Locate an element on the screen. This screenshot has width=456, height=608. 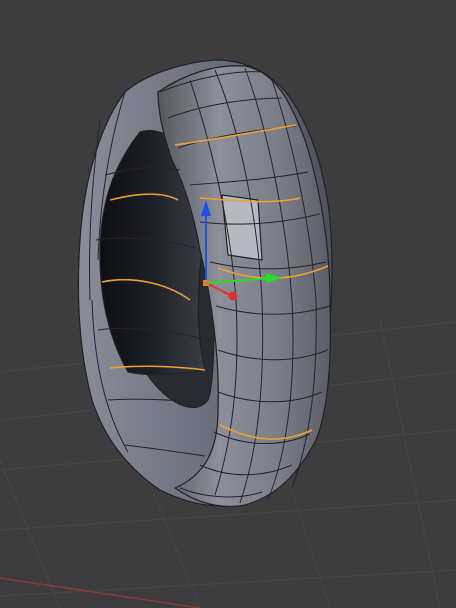
gizmo-x-handle-icon is located at coordinates (233, 296).